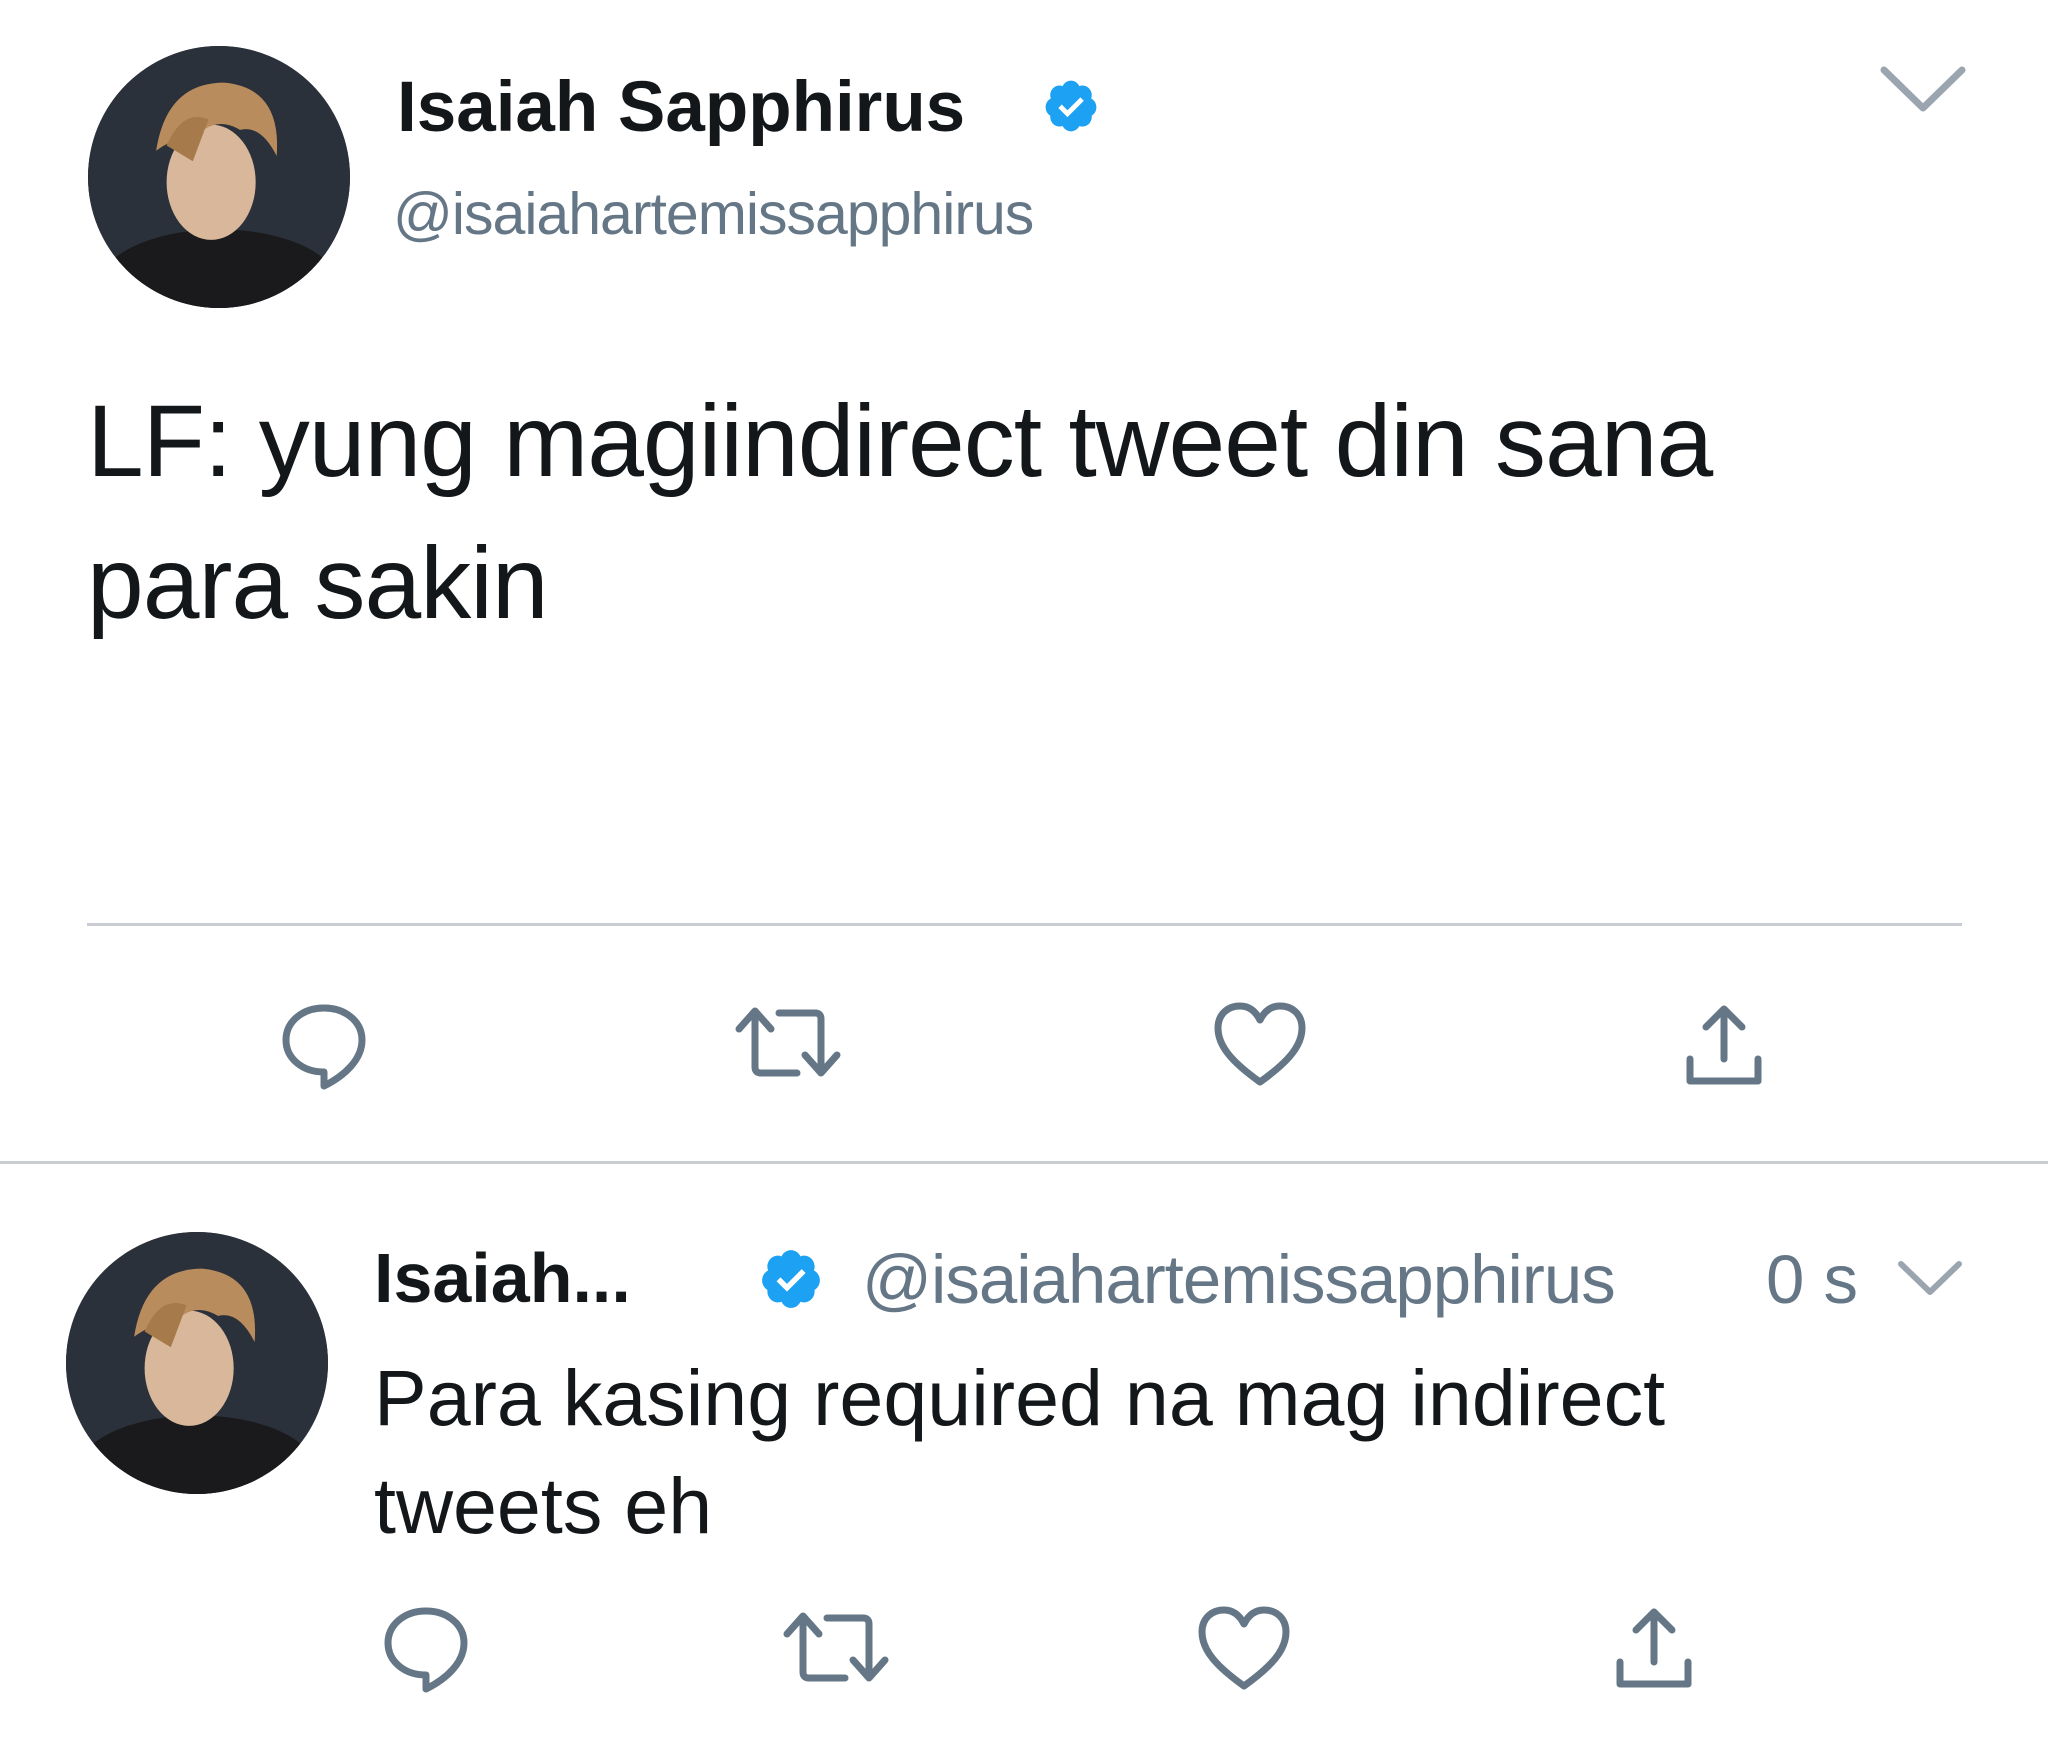 This screenshot has width=2048, height=1747. What do you see at coordinates (1239, 1280) in the screenshot?
I see `reply-handle: @isaiahartemissapphirus` at bounding box center [1239, 1280].